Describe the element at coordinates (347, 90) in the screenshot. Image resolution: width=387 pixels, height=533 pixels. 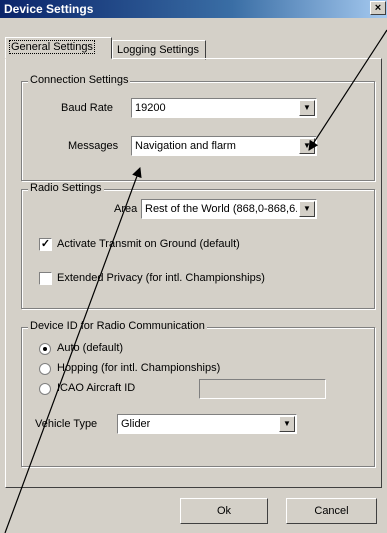
I see `annotation-arrow-dropdown` at that location.